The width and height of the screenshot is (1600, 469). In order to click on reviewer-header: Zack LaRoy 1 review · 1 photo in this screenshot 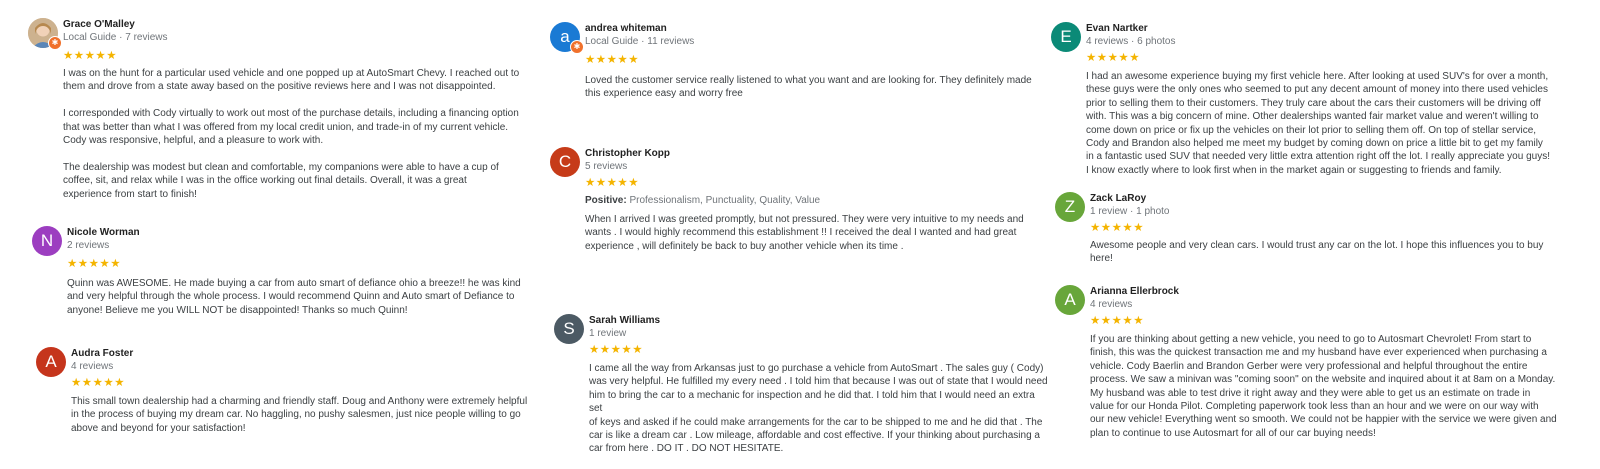, I will do `click(1130, 205)`.